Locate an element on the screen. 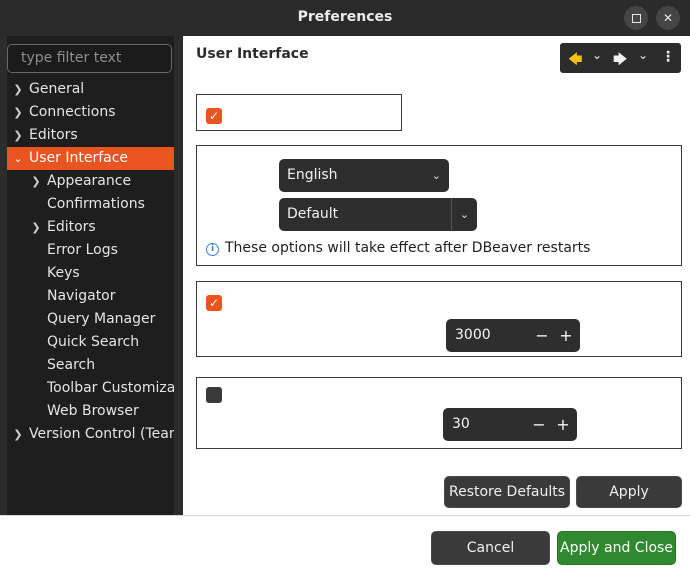  long-operations-checkbox is located at coordinates (214, 395).